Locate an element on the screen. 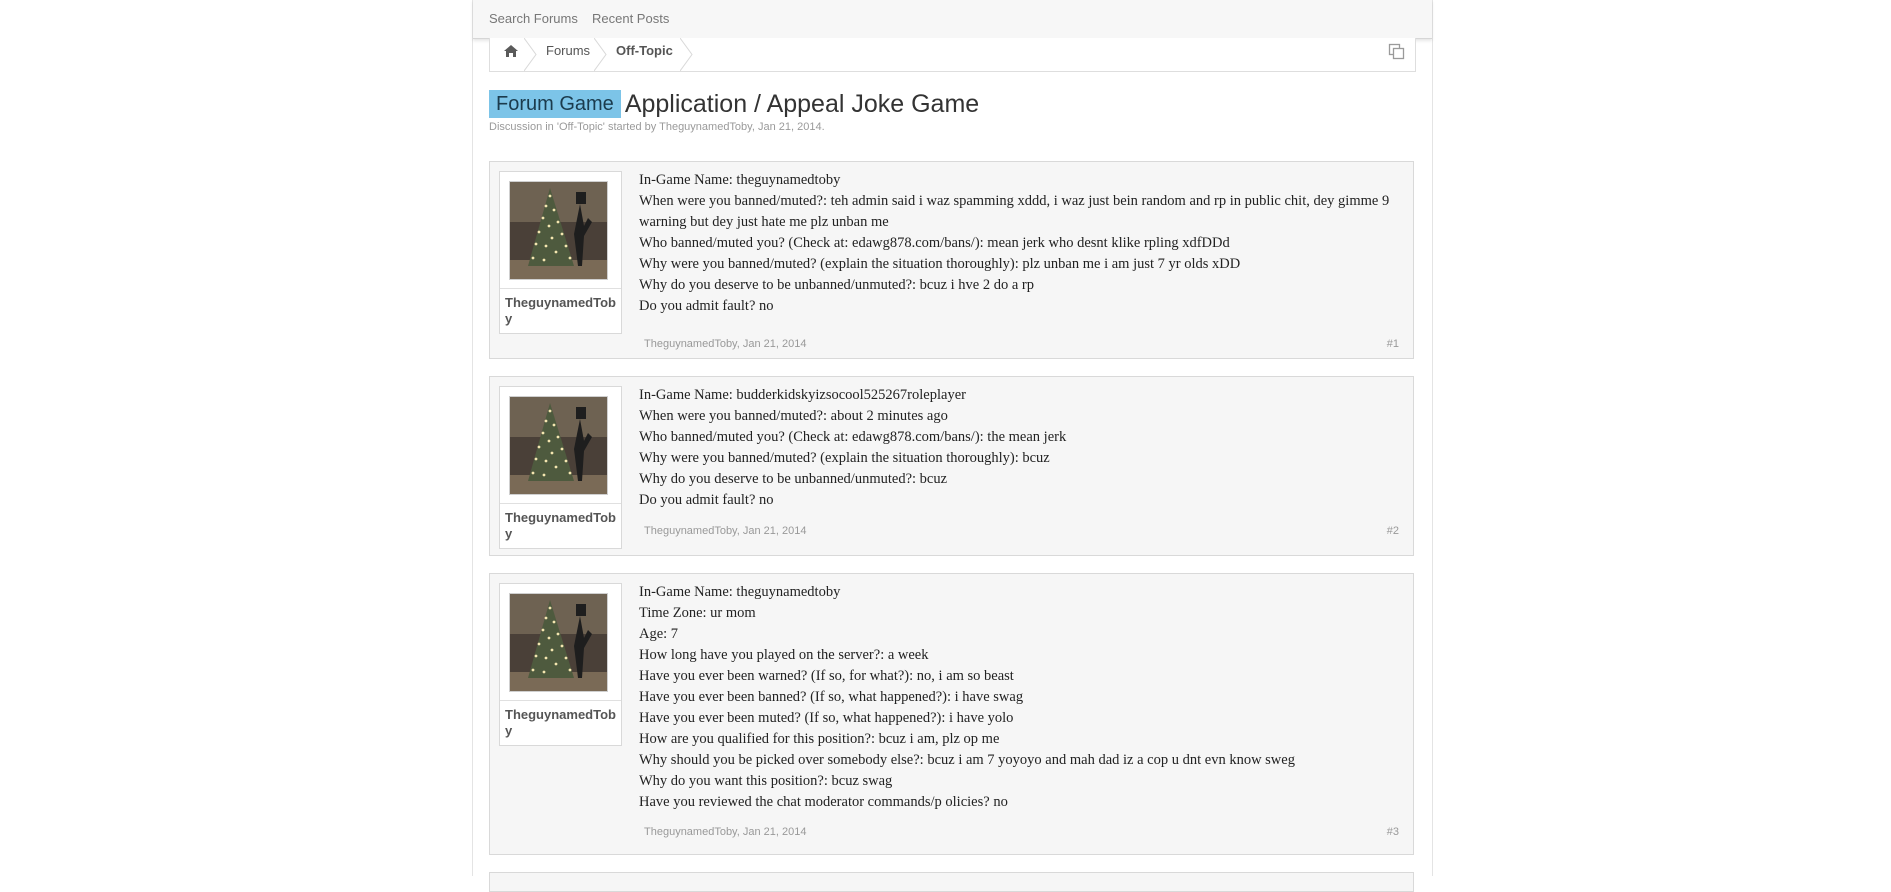  top-navigation-bar: Search Forums Recent Posts is located at coordinates (952, 19).